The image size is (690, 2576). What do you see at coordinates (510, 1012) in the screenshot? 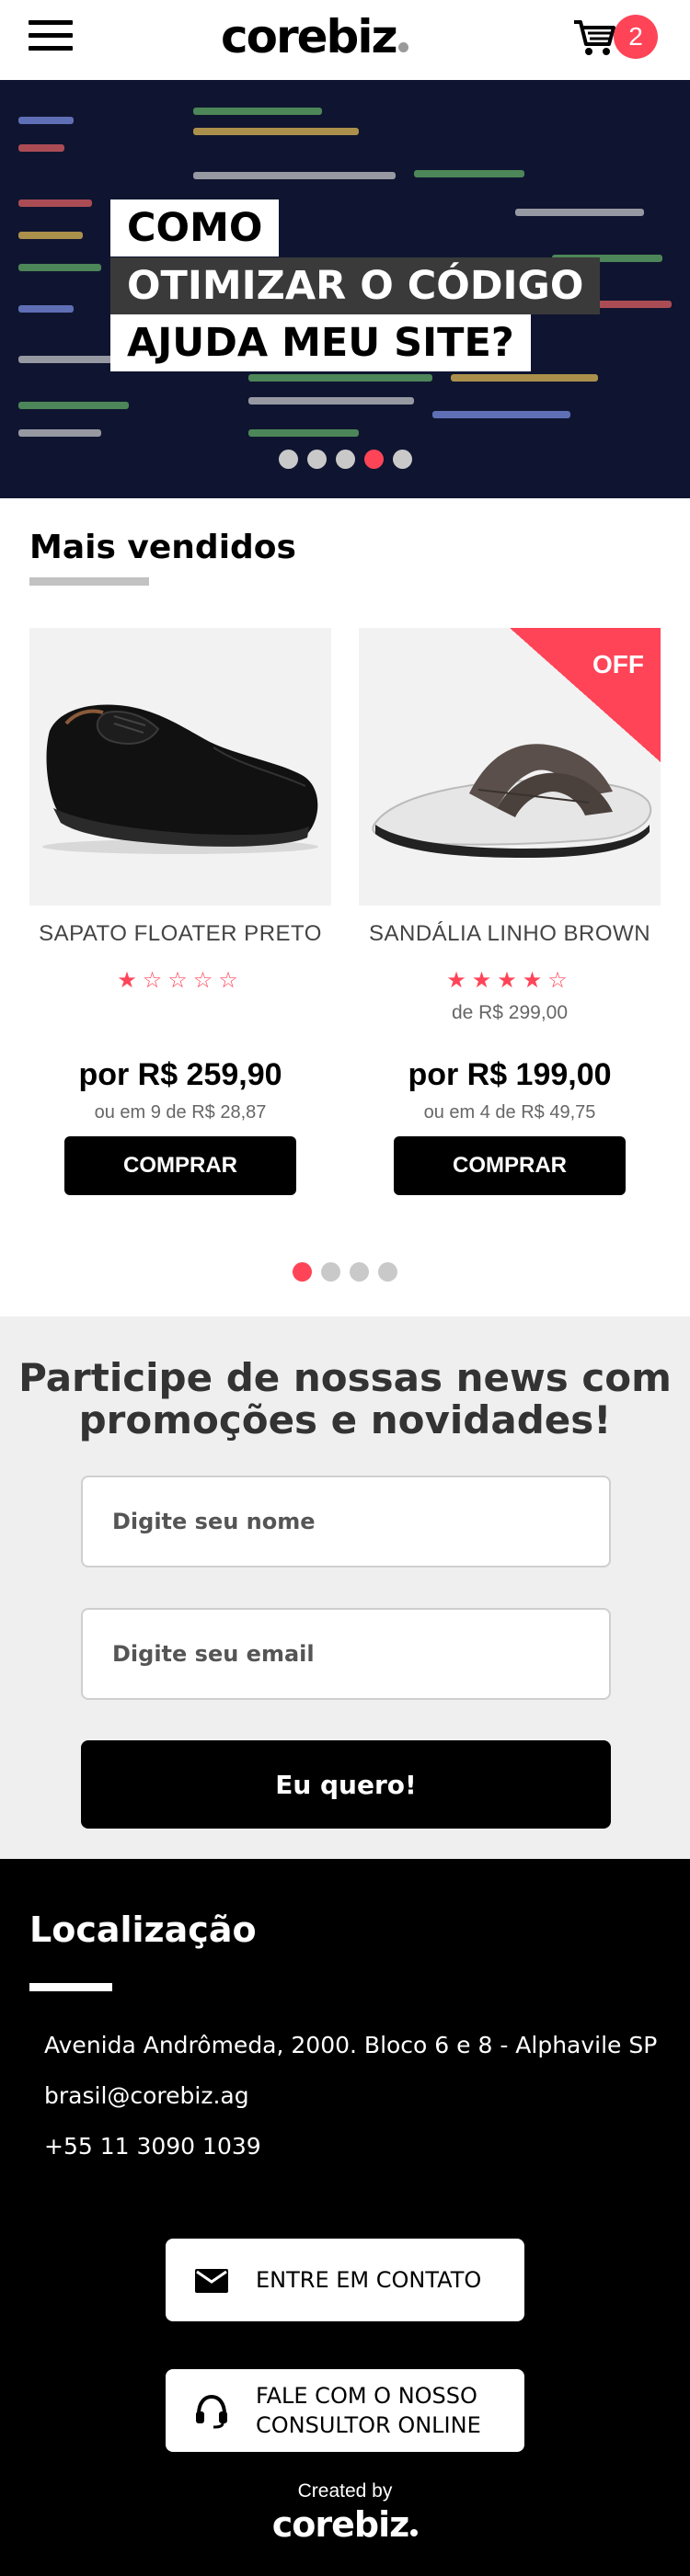
I see `product-old-price: de R$ 299,00` at bounding box center [510, 1012].